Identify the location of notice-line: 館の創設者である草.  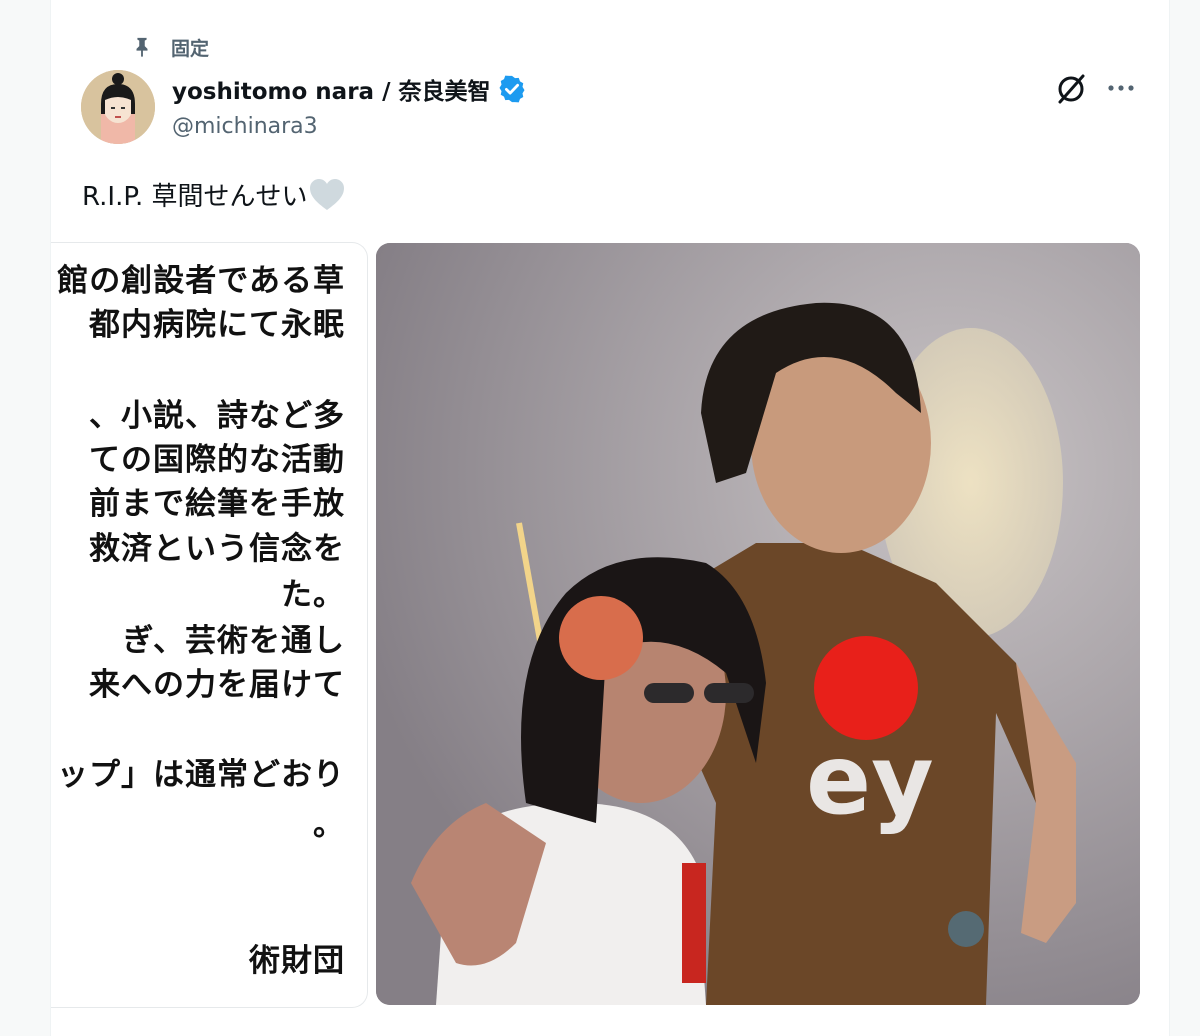
(201, 281).